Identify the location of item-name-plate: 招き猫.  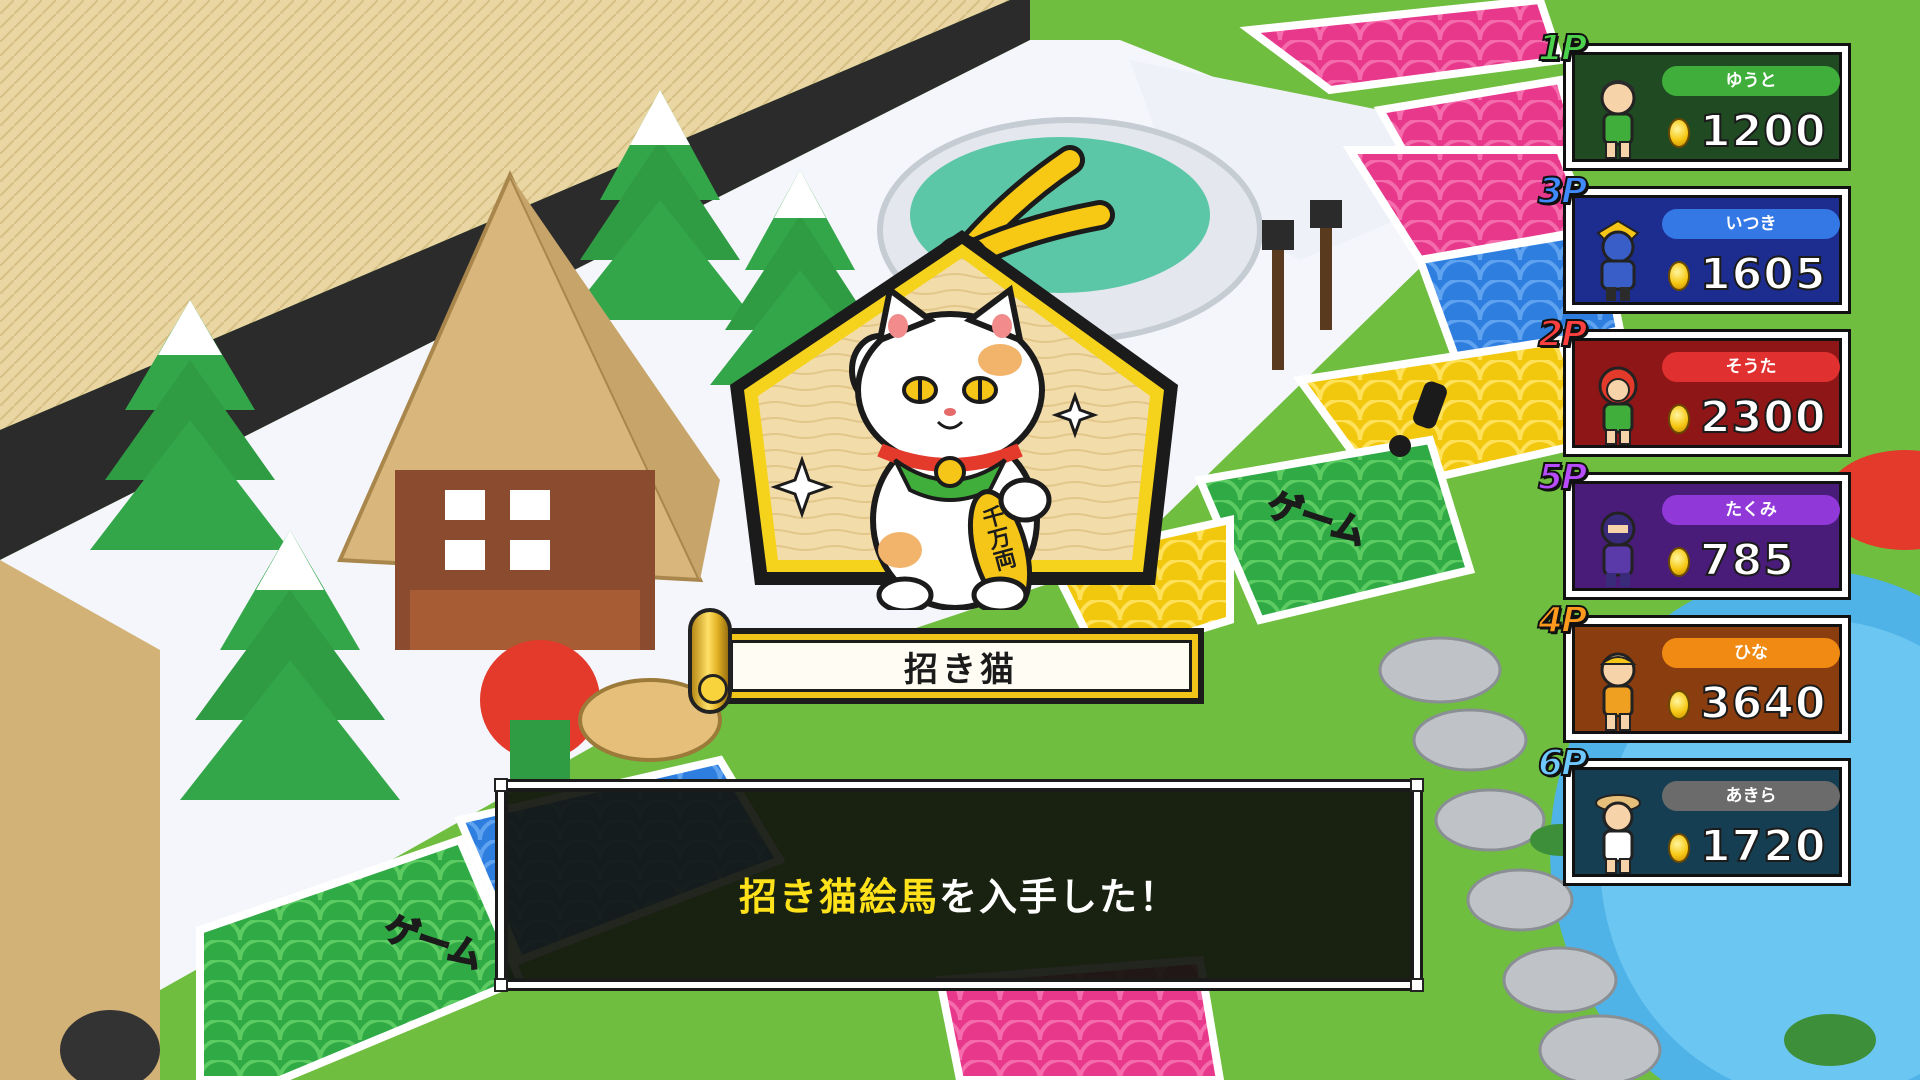
(961, 666).